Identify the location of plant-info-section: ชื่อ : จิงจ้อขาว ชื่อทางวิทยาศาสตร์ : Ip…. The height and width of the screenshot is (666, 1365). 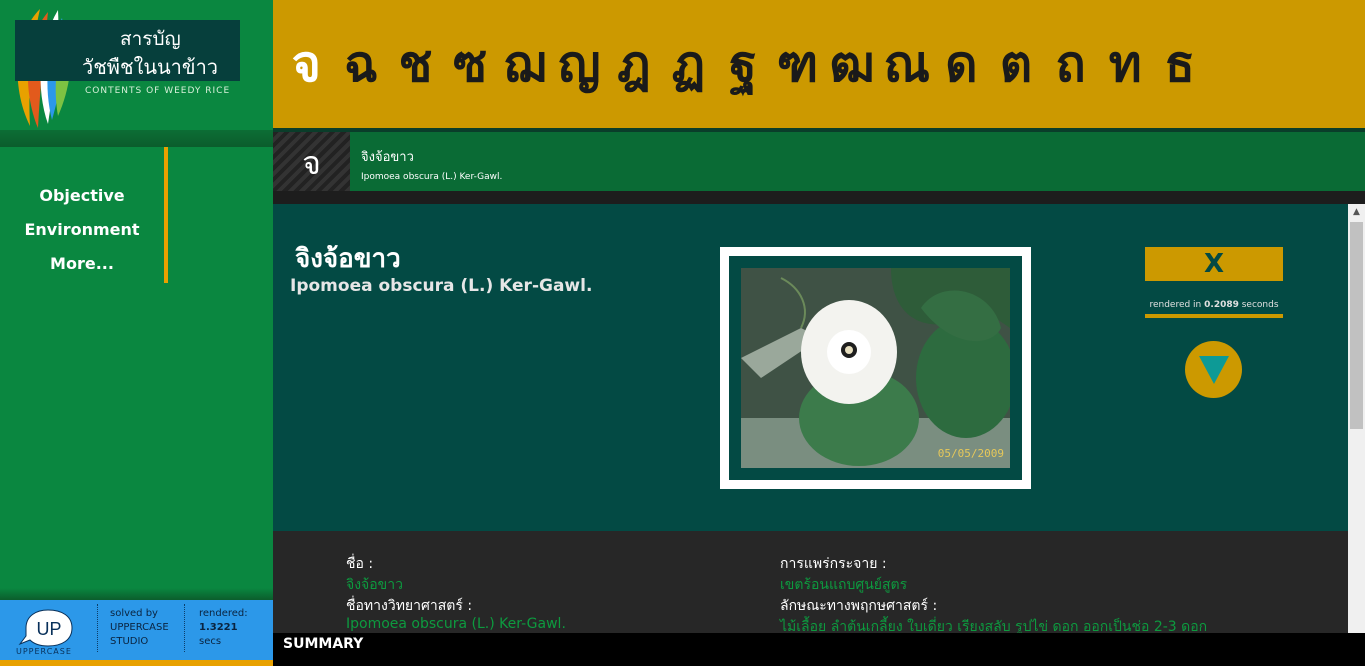
(810, 582).